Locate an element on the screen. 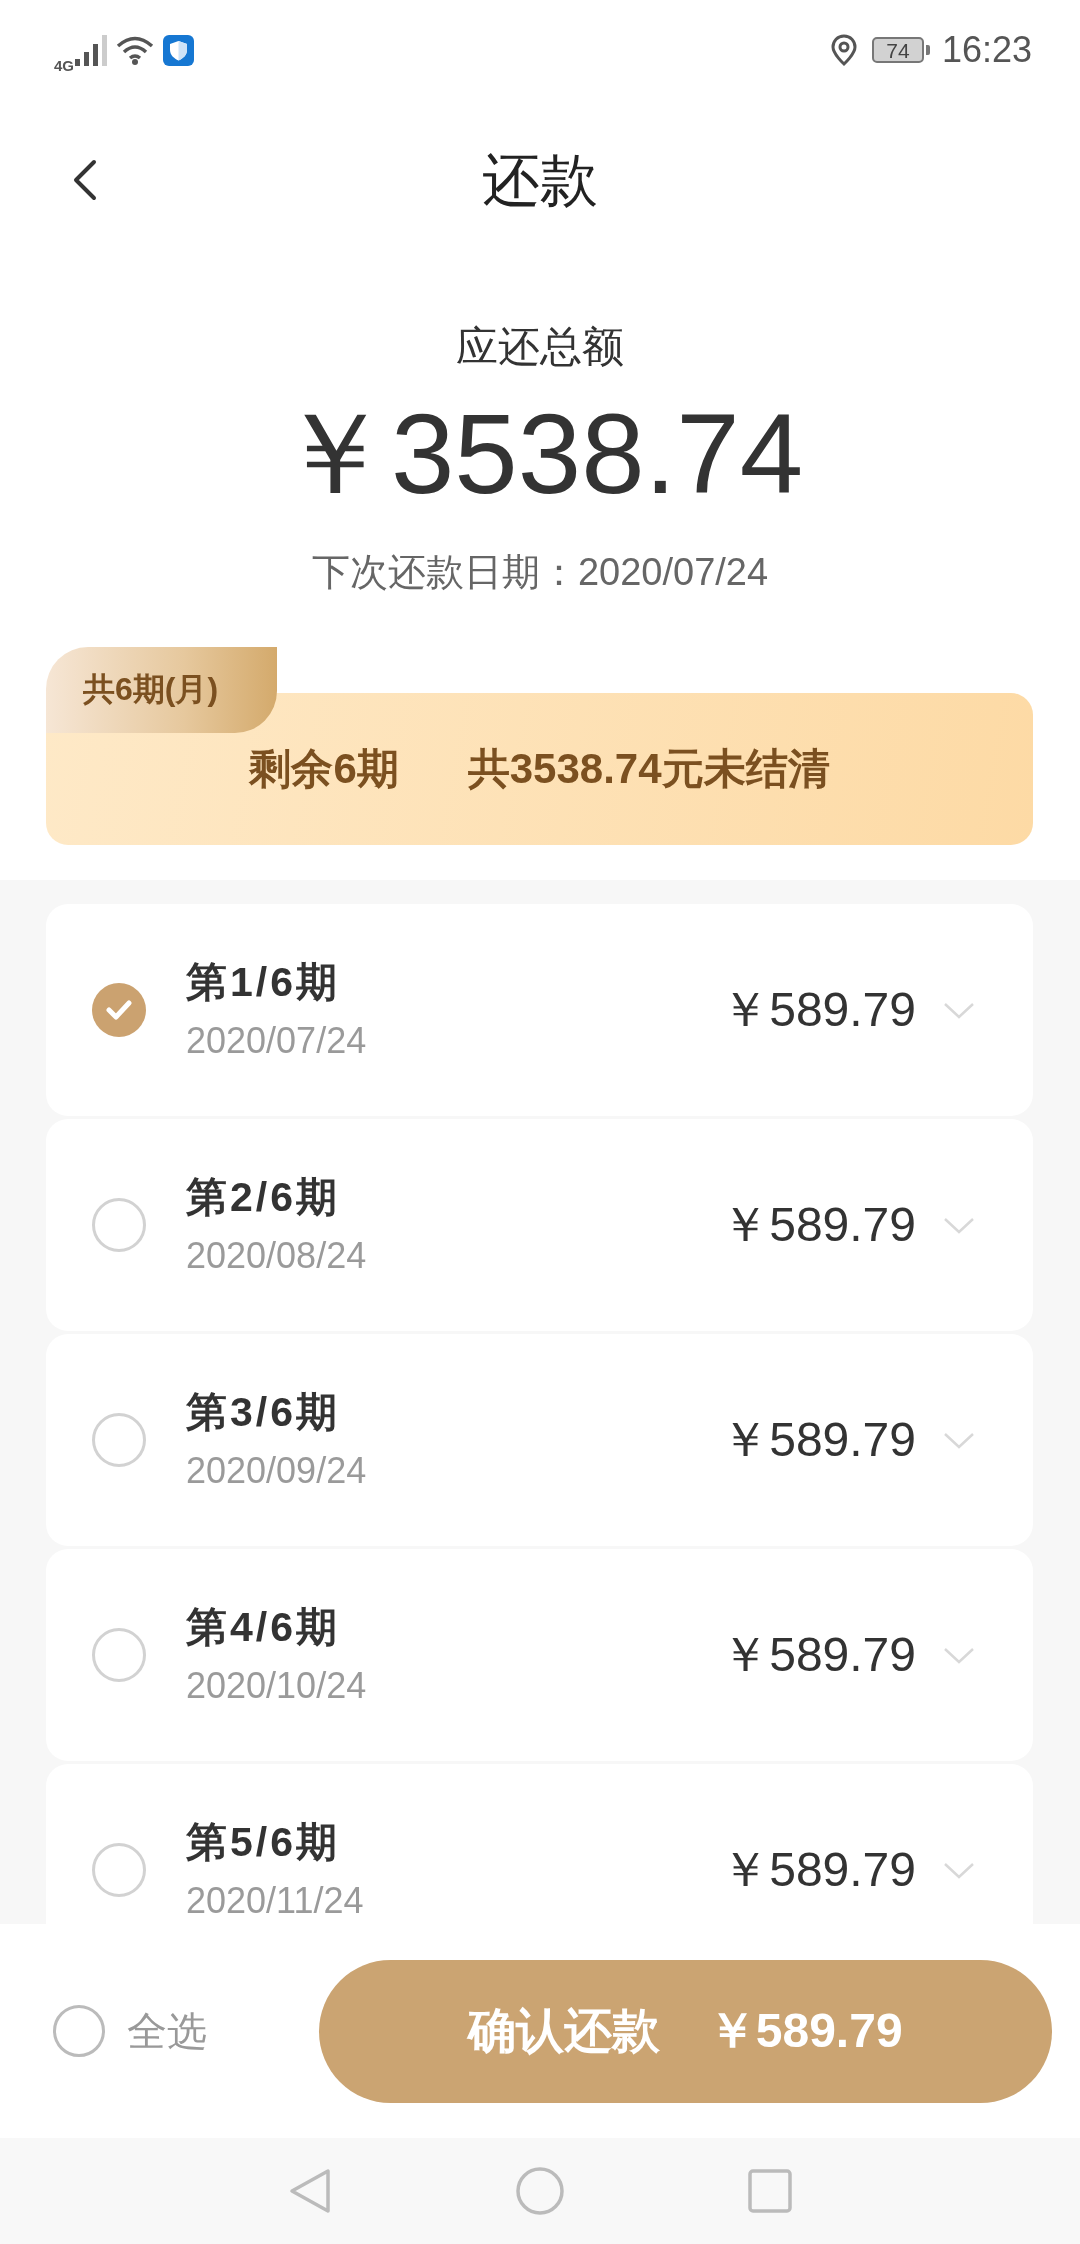 The height and width of the screenshot is (2244, 1080). outstanding-amount: 共3538.74元未结清 is located at coordinates (648, 769).